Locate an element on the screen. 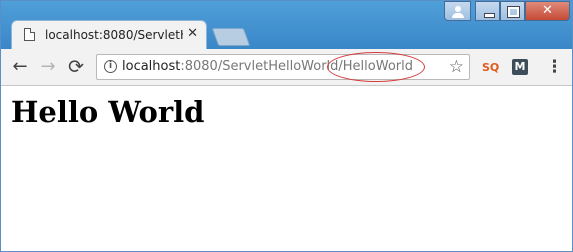  close-icon: ✕ is located at coordinates (547, 10).